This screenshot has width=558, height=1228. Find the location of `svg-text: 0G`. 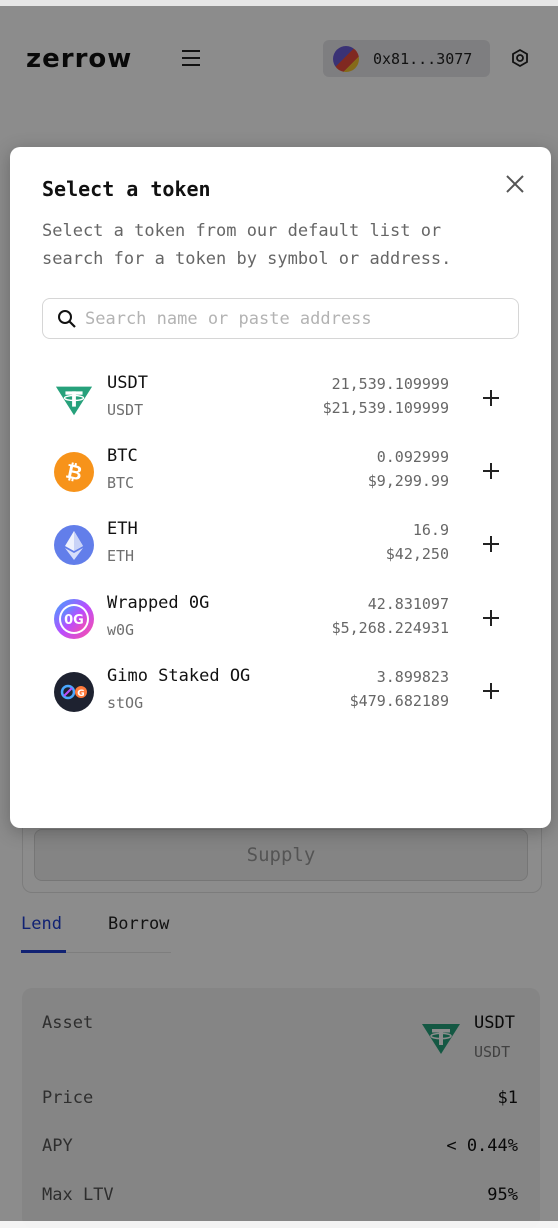

svg-text: 0G is located at coordinates (74, 620).